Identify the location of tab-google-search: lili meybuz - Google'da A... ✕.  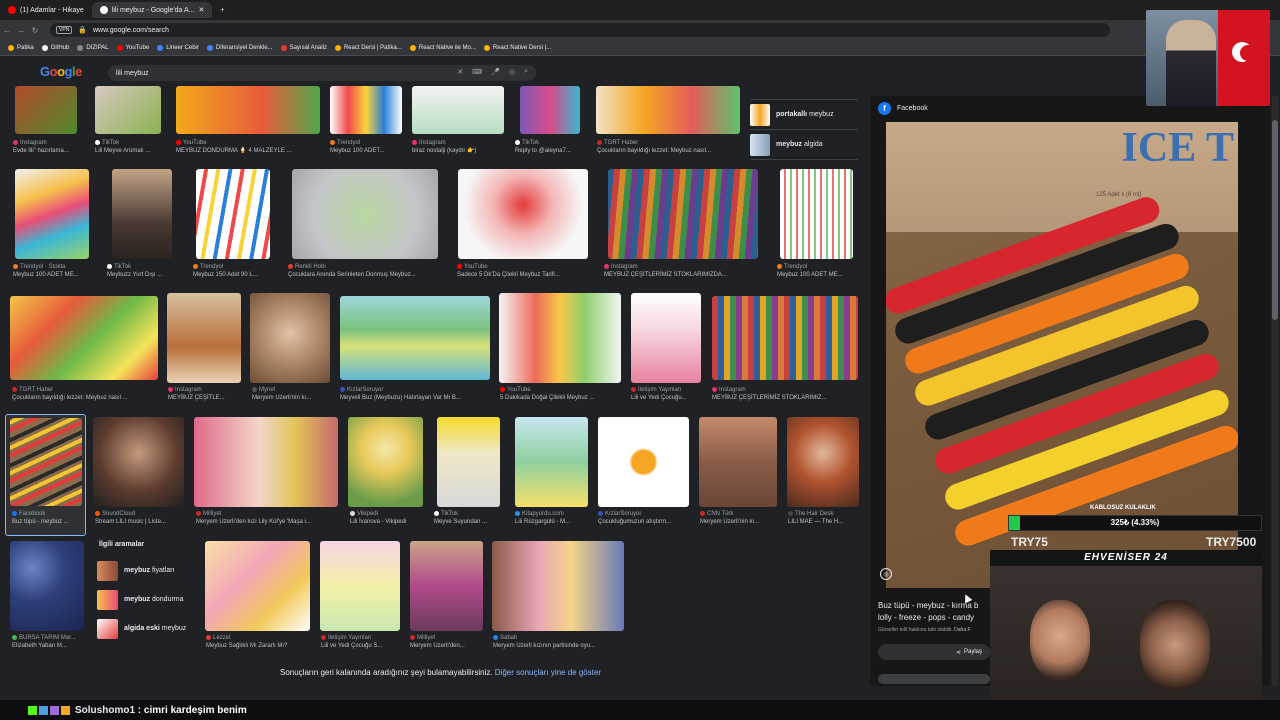
(152, 10).